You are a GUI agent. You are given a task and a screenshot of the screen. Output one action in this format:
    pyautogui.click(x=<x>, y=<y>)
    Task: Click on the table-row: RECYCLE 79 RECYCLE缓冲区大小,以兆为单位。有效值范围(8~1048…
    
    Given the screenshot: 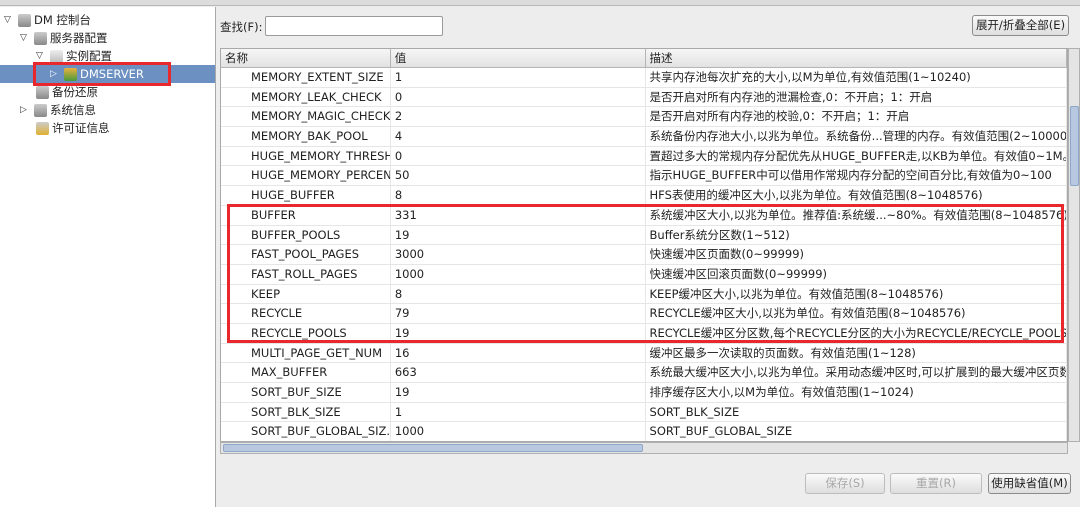 What is the action you would take?
    pyautogui.click(x=644, y=314)
    